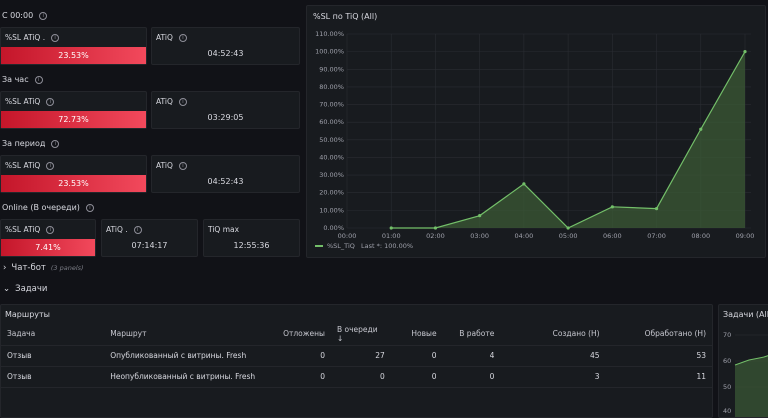  What do you see at coordinates (360, 334) in the screenshot?
I see `column-header-in-queue: В очереди ↓` at bounding box center [360, 334].